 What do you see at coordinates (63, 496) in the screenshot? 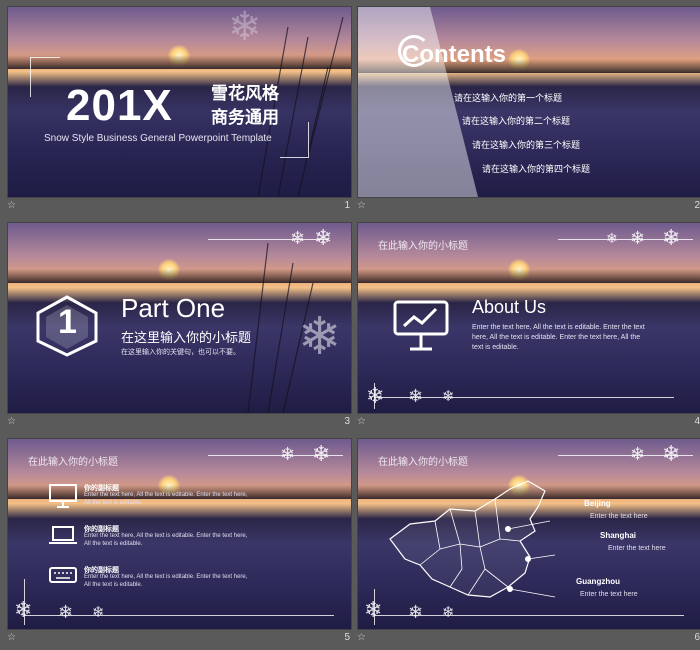
I see `monitor-icon` at bounding box center [63, 496].